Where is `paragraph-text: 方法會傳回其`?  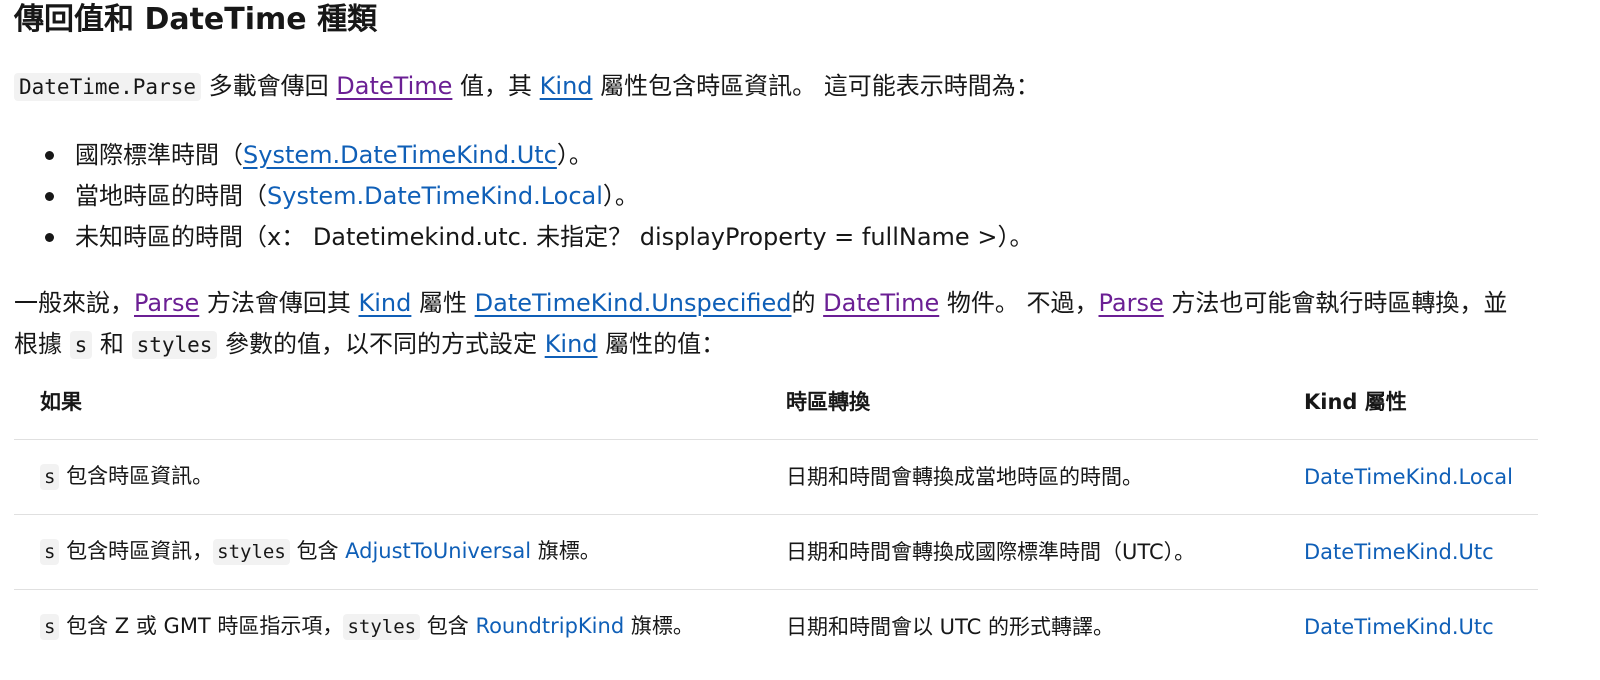
paragraph-text: 方法會傳回其 is located at coordinates (279, 303).